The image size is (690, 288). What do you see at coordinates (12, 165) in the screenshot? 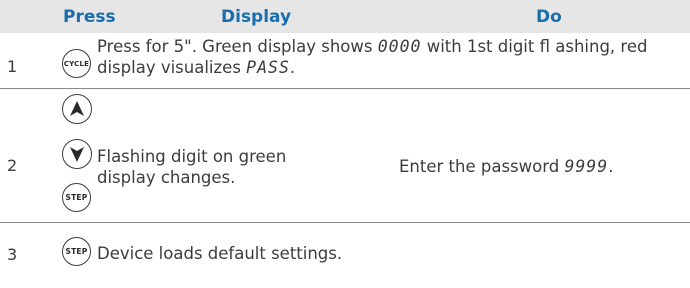
I see `row-number: 2` at bounding box center [12, 165].